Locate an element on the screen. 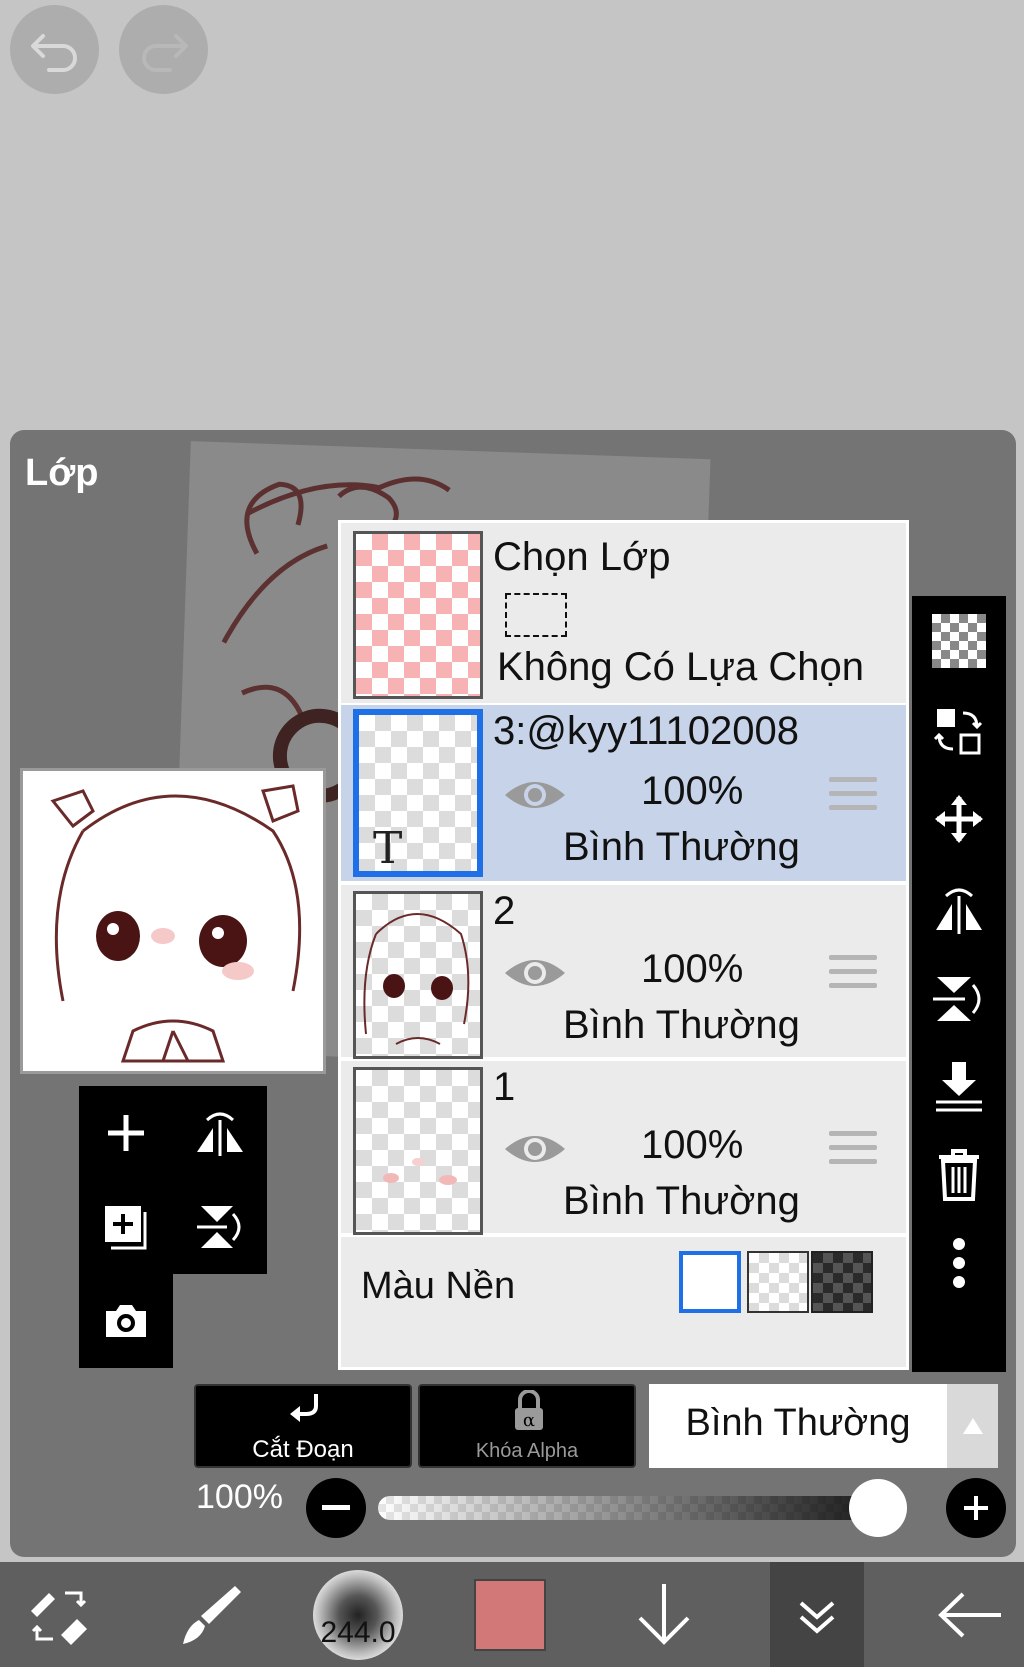  more-vertical-icon is located at coordinates (959, 1263).